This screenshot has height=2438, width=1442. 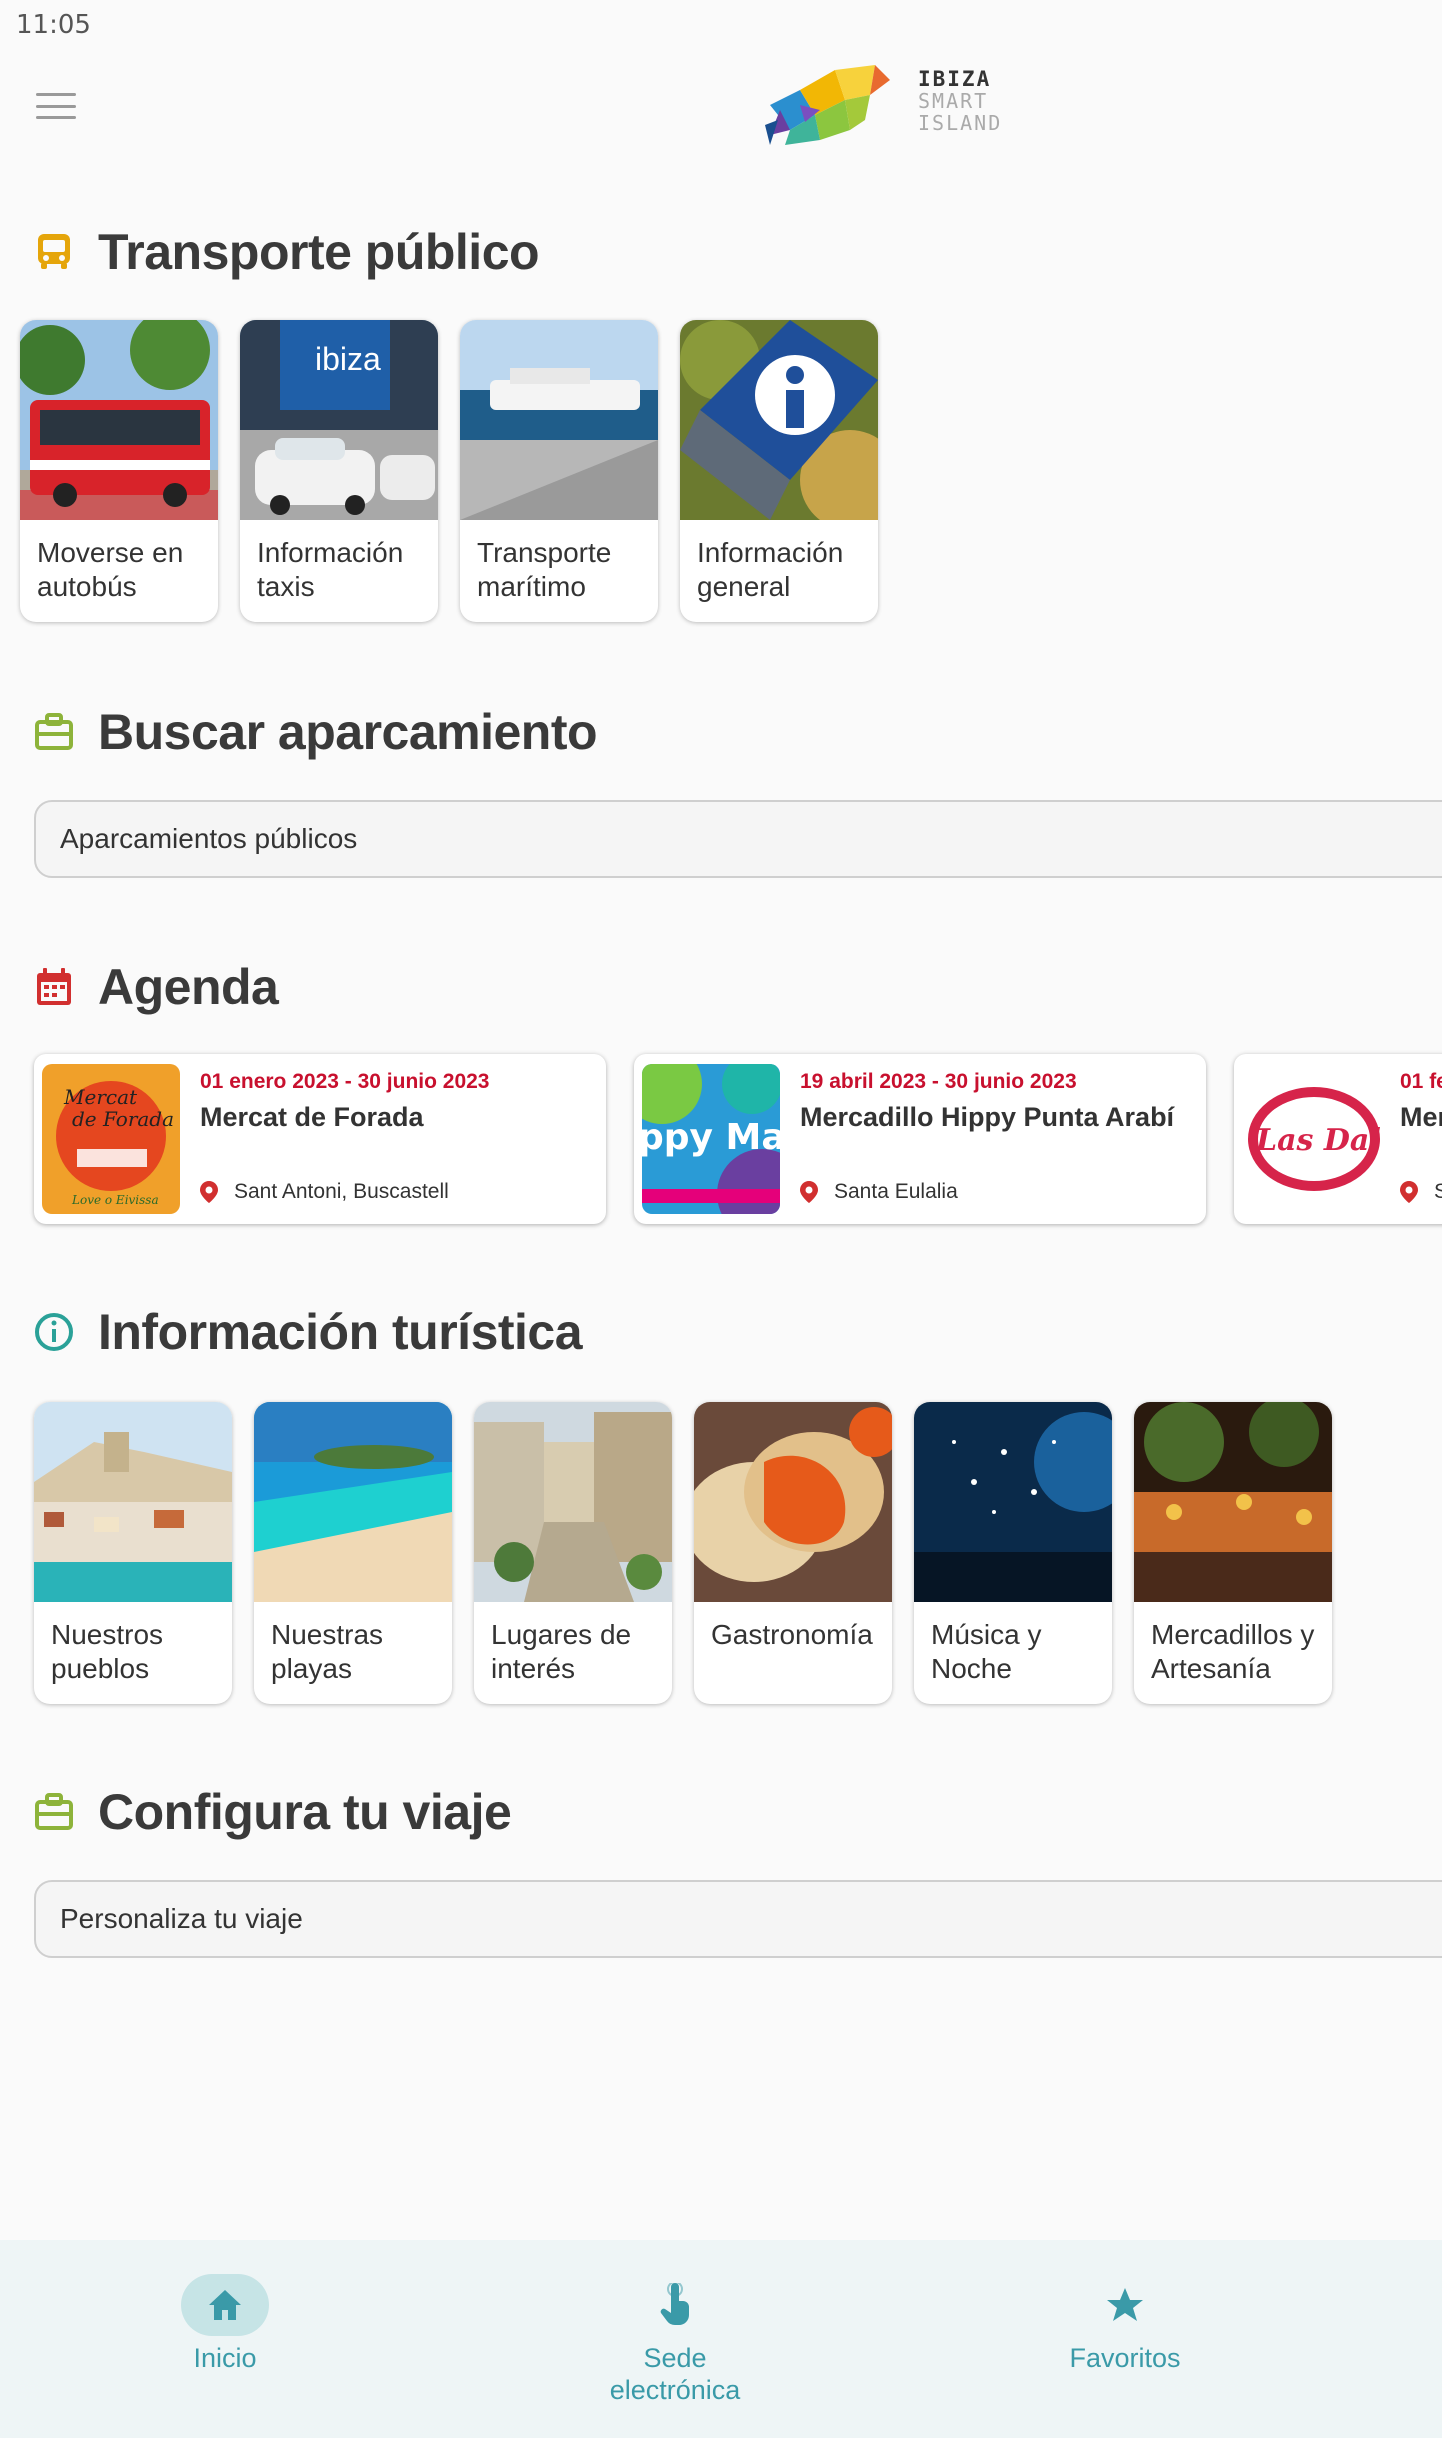 I want to click on section-title-trip: Configura tu viaje, so click(x=273, y=1812).